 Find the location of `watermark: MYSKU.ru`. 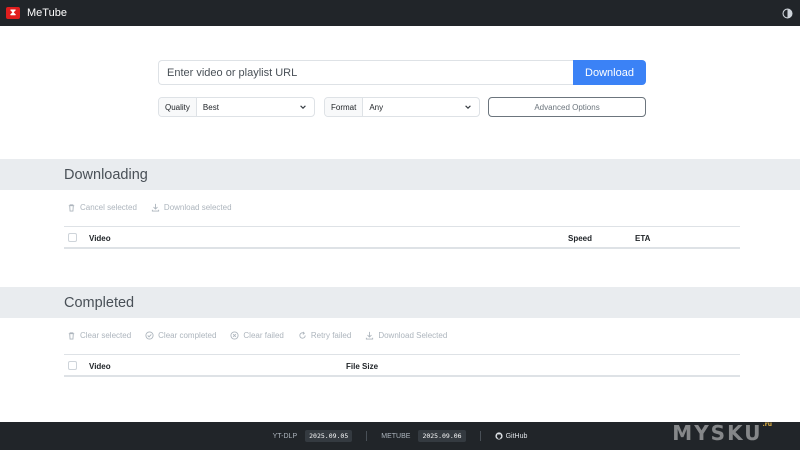

watermark: MYSKU.ru is located at coordinates (722, 433).